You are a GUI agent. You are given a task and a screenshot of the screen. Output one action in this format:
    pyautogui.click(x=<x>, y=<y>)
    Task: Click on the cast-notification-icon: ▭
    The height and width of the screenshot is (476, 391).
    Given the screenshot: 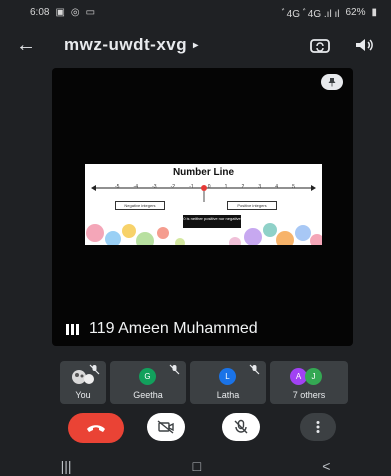 What is the action you would take?
    pyautogui.click(x=90, y=12)
    